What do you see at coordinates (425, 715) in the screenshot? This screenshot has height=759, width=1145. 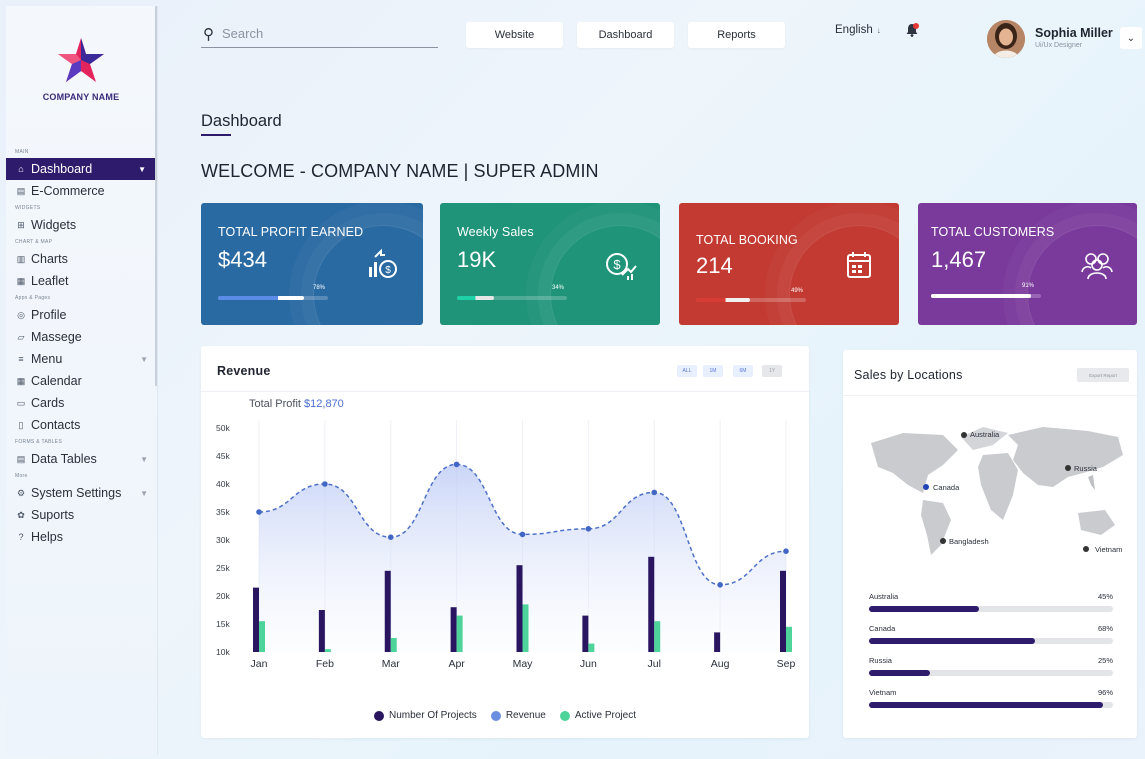 I see `legend-item: Number Of Projects` at bounding box center [425, 715].